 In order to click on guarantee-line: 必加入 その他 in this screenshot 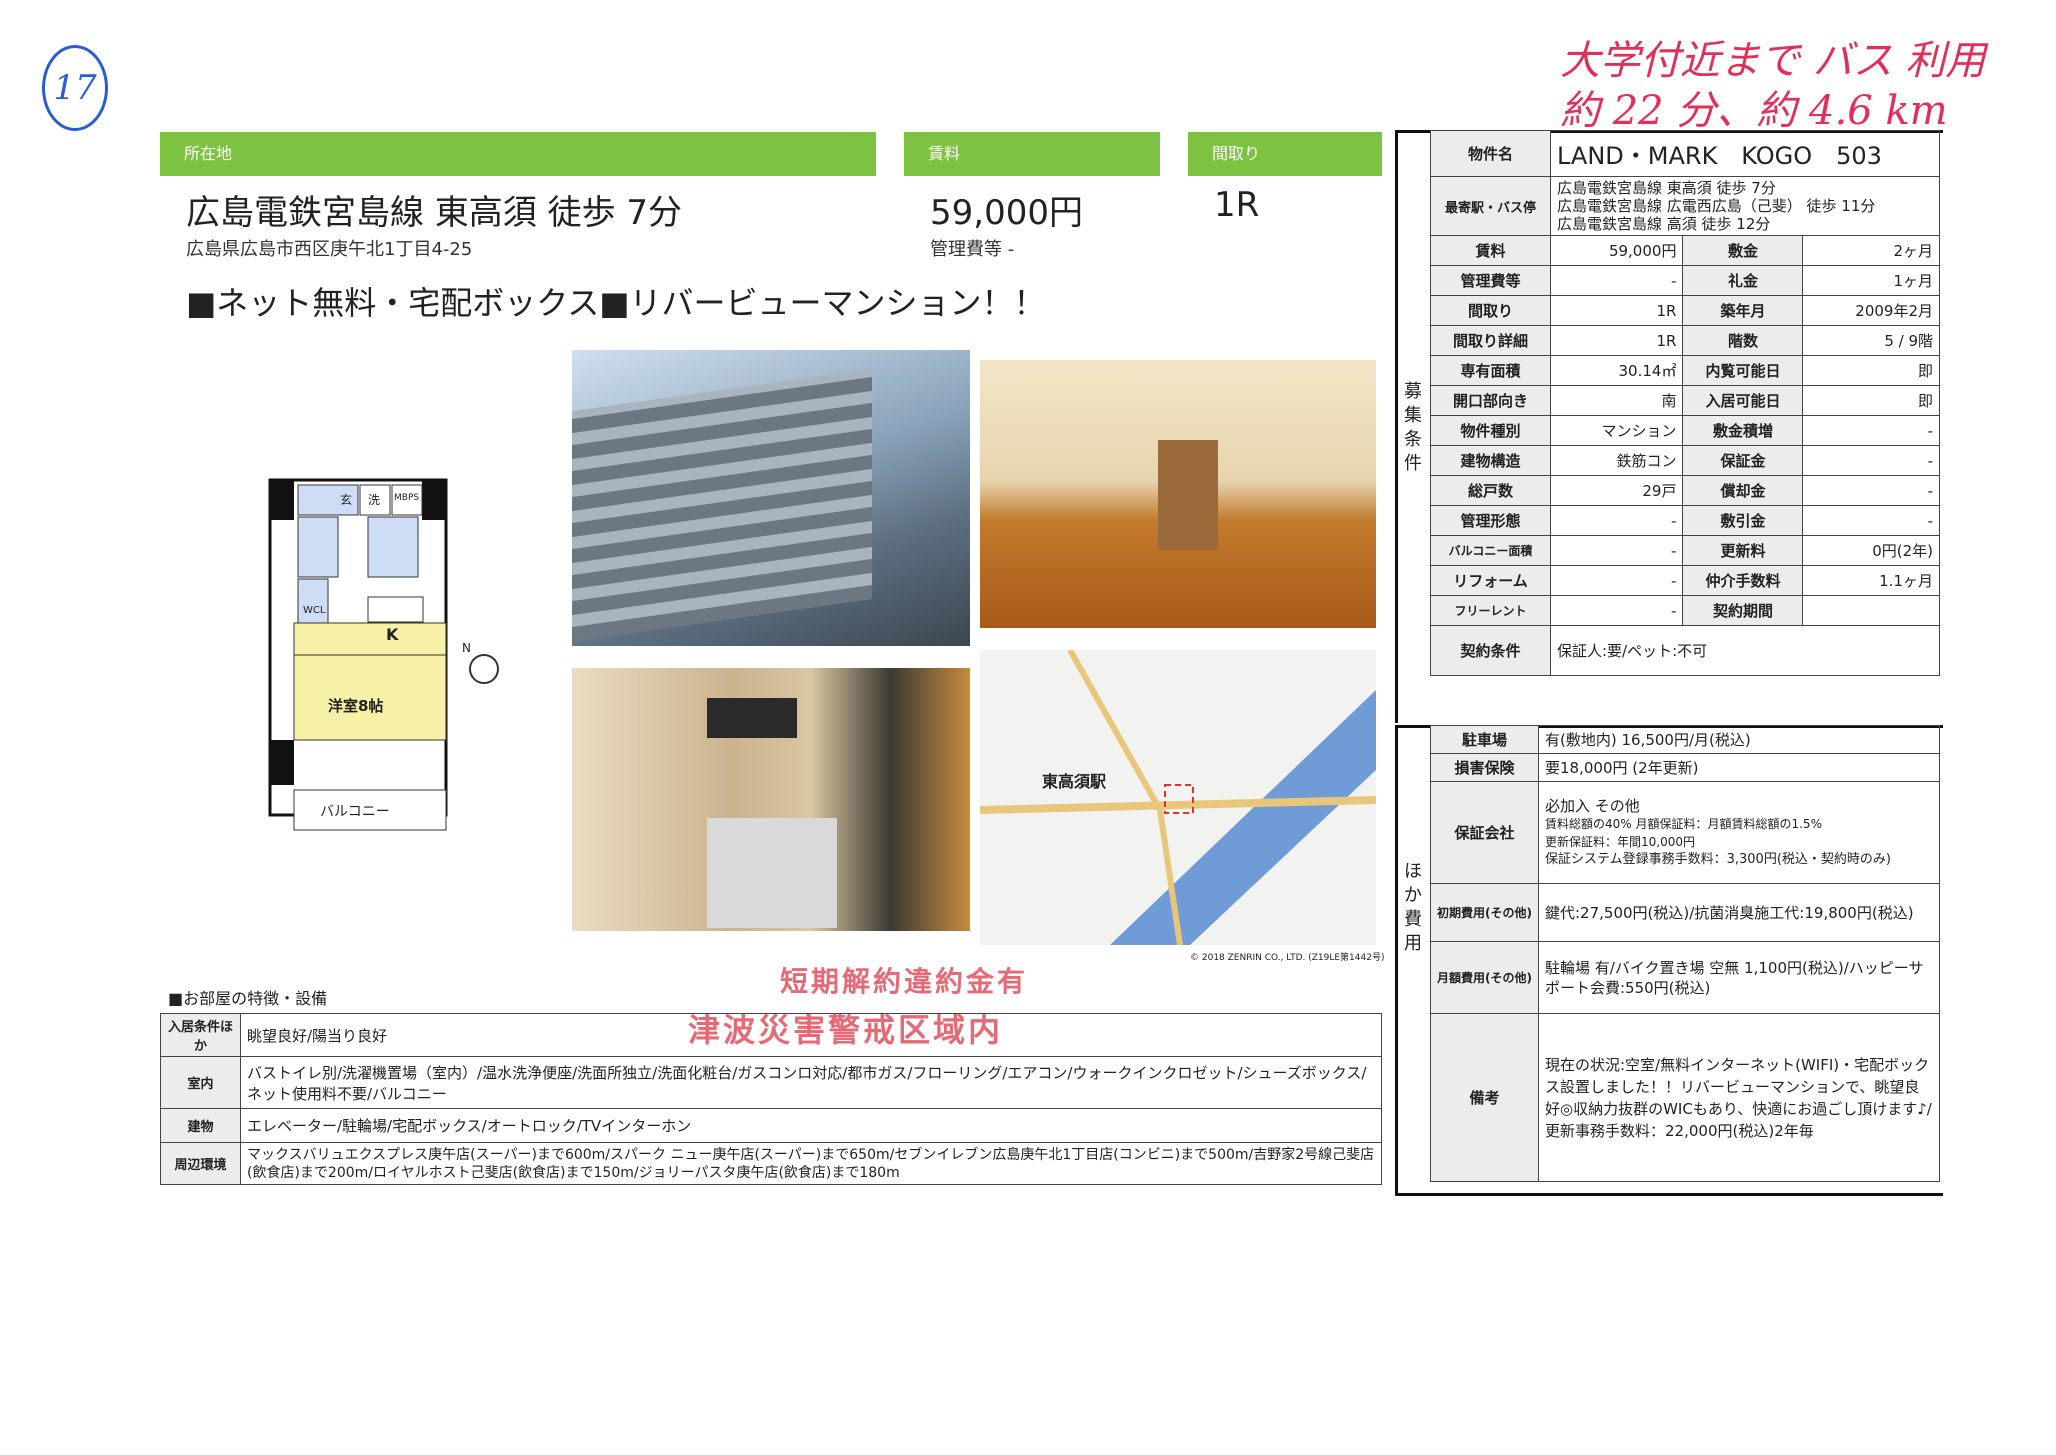, I will do `click(1592, 805)`.